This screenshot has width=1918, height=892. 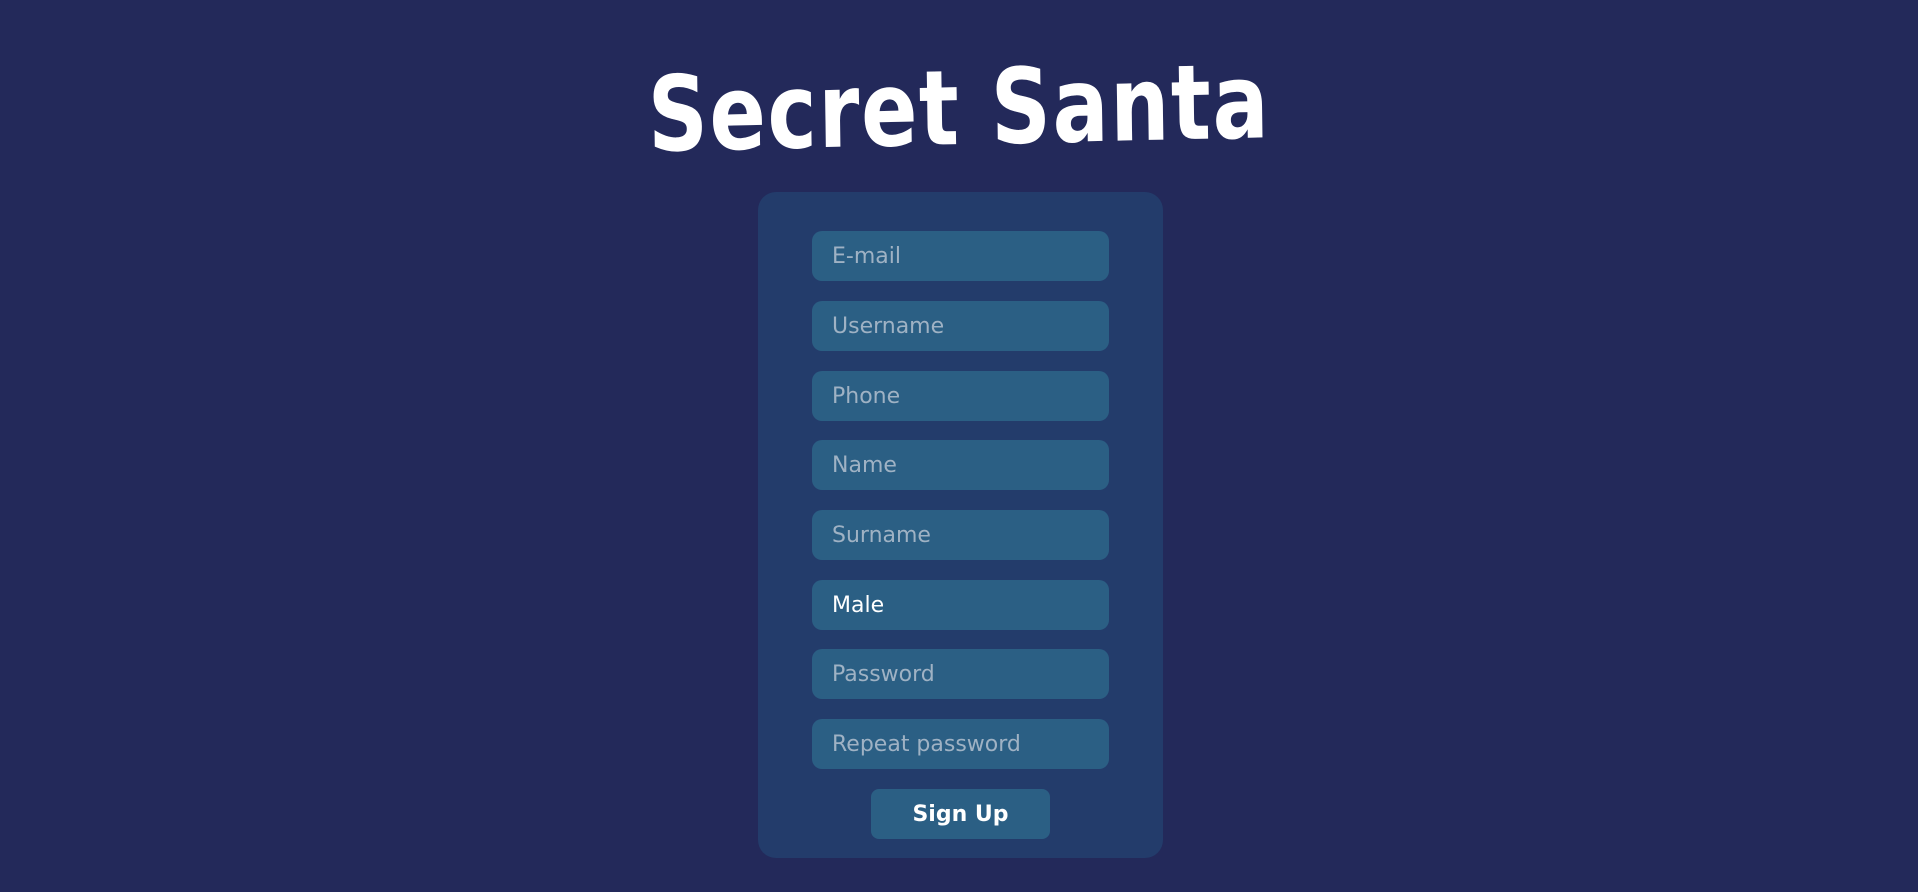 What do you see at coordinates (960, 256) in the screenshot?
I see `email-field` at bounding box center [960, 256].